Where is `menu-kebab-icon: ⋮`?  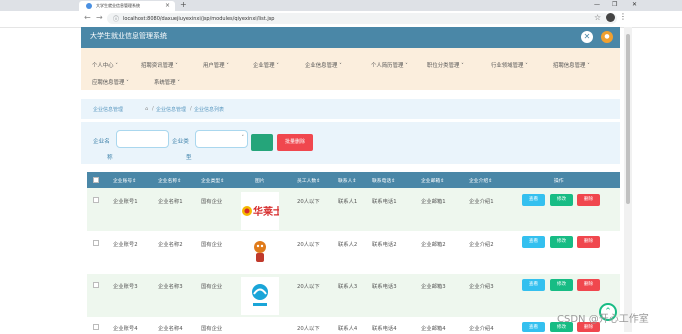 menu-kebab-icon: ⋮ is located at coordinates (623, 16).